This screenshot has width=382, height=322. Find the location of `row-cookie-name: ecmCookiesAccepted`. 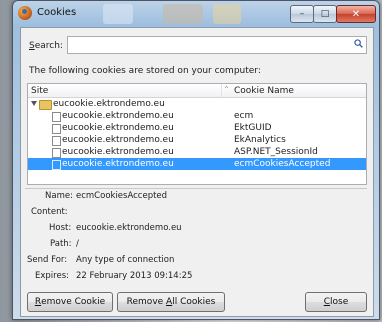

row-cookie-name: ecmCookiesAccepted is located at coordinates (282, 164).